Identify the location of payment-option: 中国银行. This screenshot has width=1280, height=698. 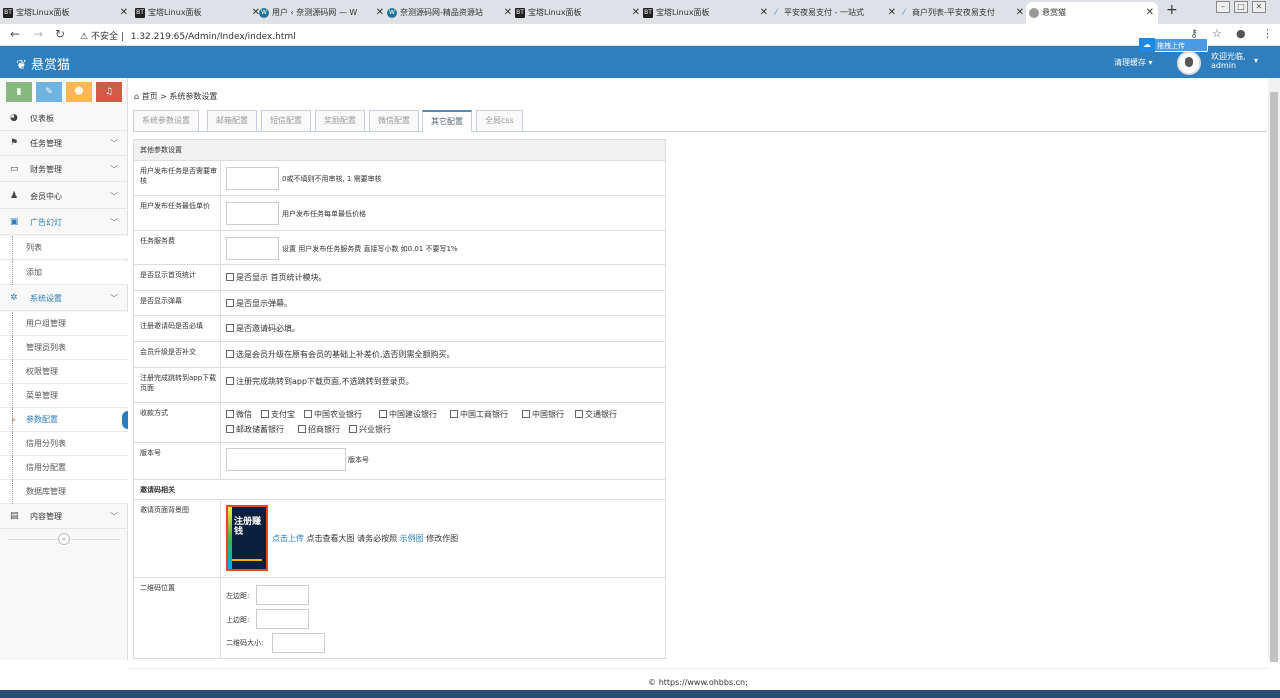
(543, 414).